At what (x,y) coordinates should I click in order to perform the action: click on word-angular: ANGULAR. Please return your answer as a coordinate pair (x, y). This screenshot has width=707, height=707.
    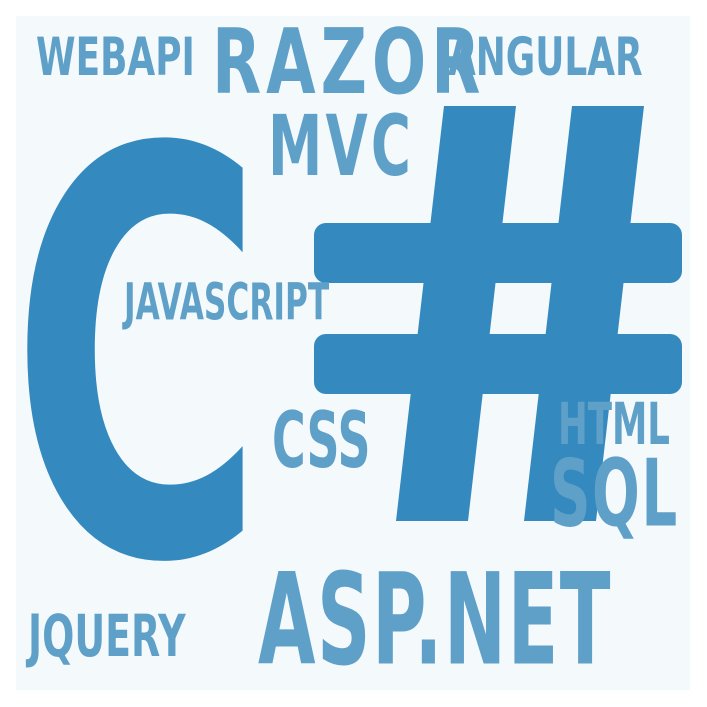
    Looking at the image, I should click on (545, 56).